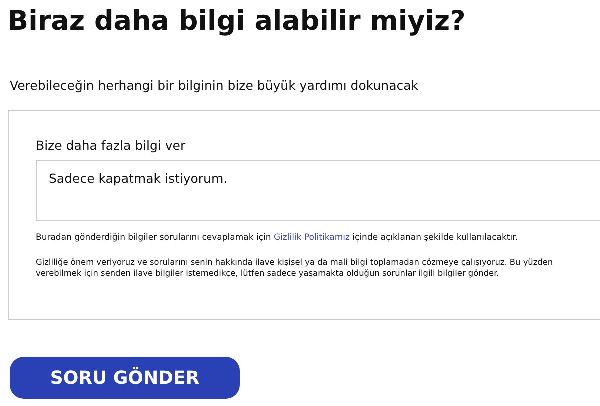 Image resolution: width=600 pixels, height=406 pixels. I want to click on privacy-note: Gizliliğe önem veriyoruz ve sorularını senin hakkında ilave kişisel ya da mali bilgi toplamadan çözmeye çalışıyoruz. Bu yüzden verebilmek için senden ilave bilgiler istemedikçe, lütfen sadece yaşamakta olduğun sorunlar ilgili bilgiler gönder., so click(295, 268).